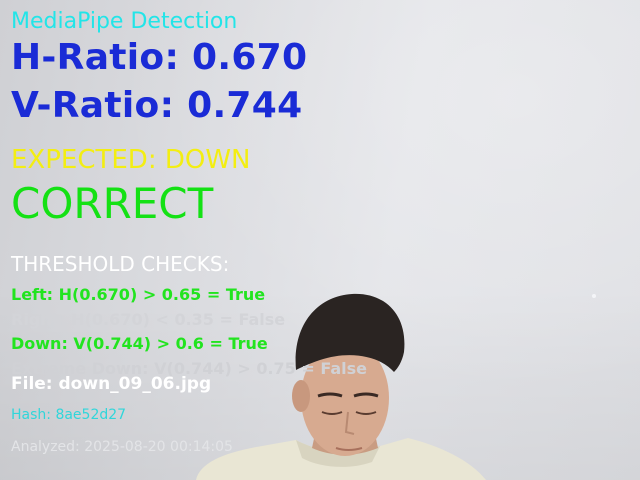  What do you see at coordinates (120, 264) in the screenshot?
I see `threshold-header: THRESHOLD CHECKS:` at bounding box center [120, 264].